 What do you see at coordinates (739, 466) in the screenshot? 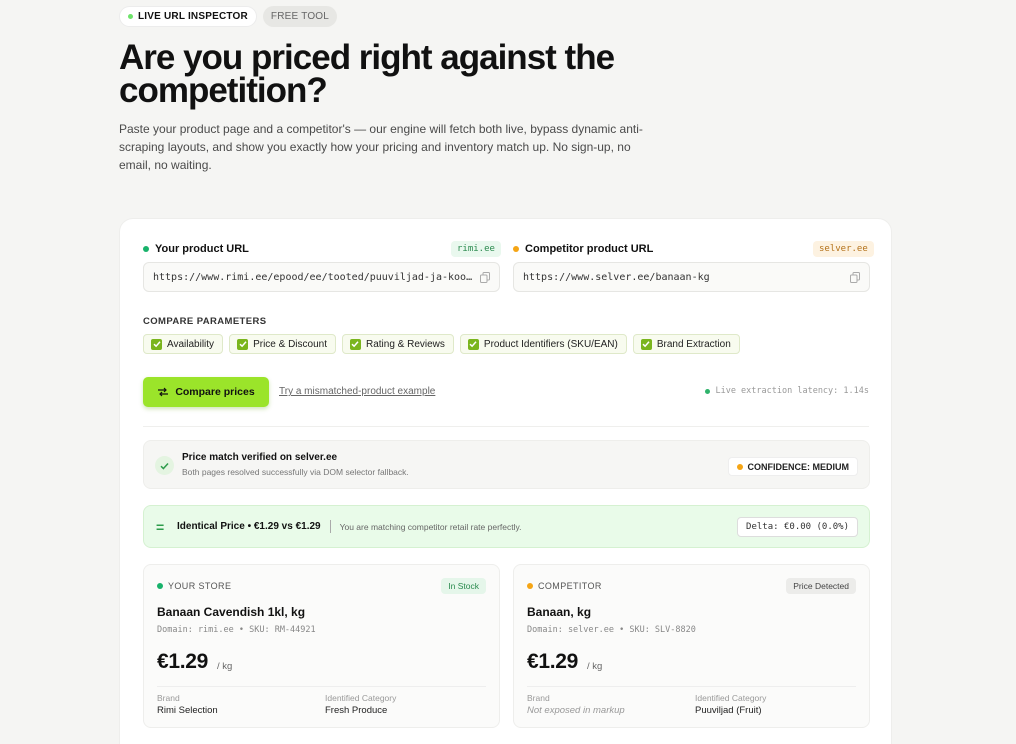
I see `confidence-dot-icon` at bounding box center [739, 466].